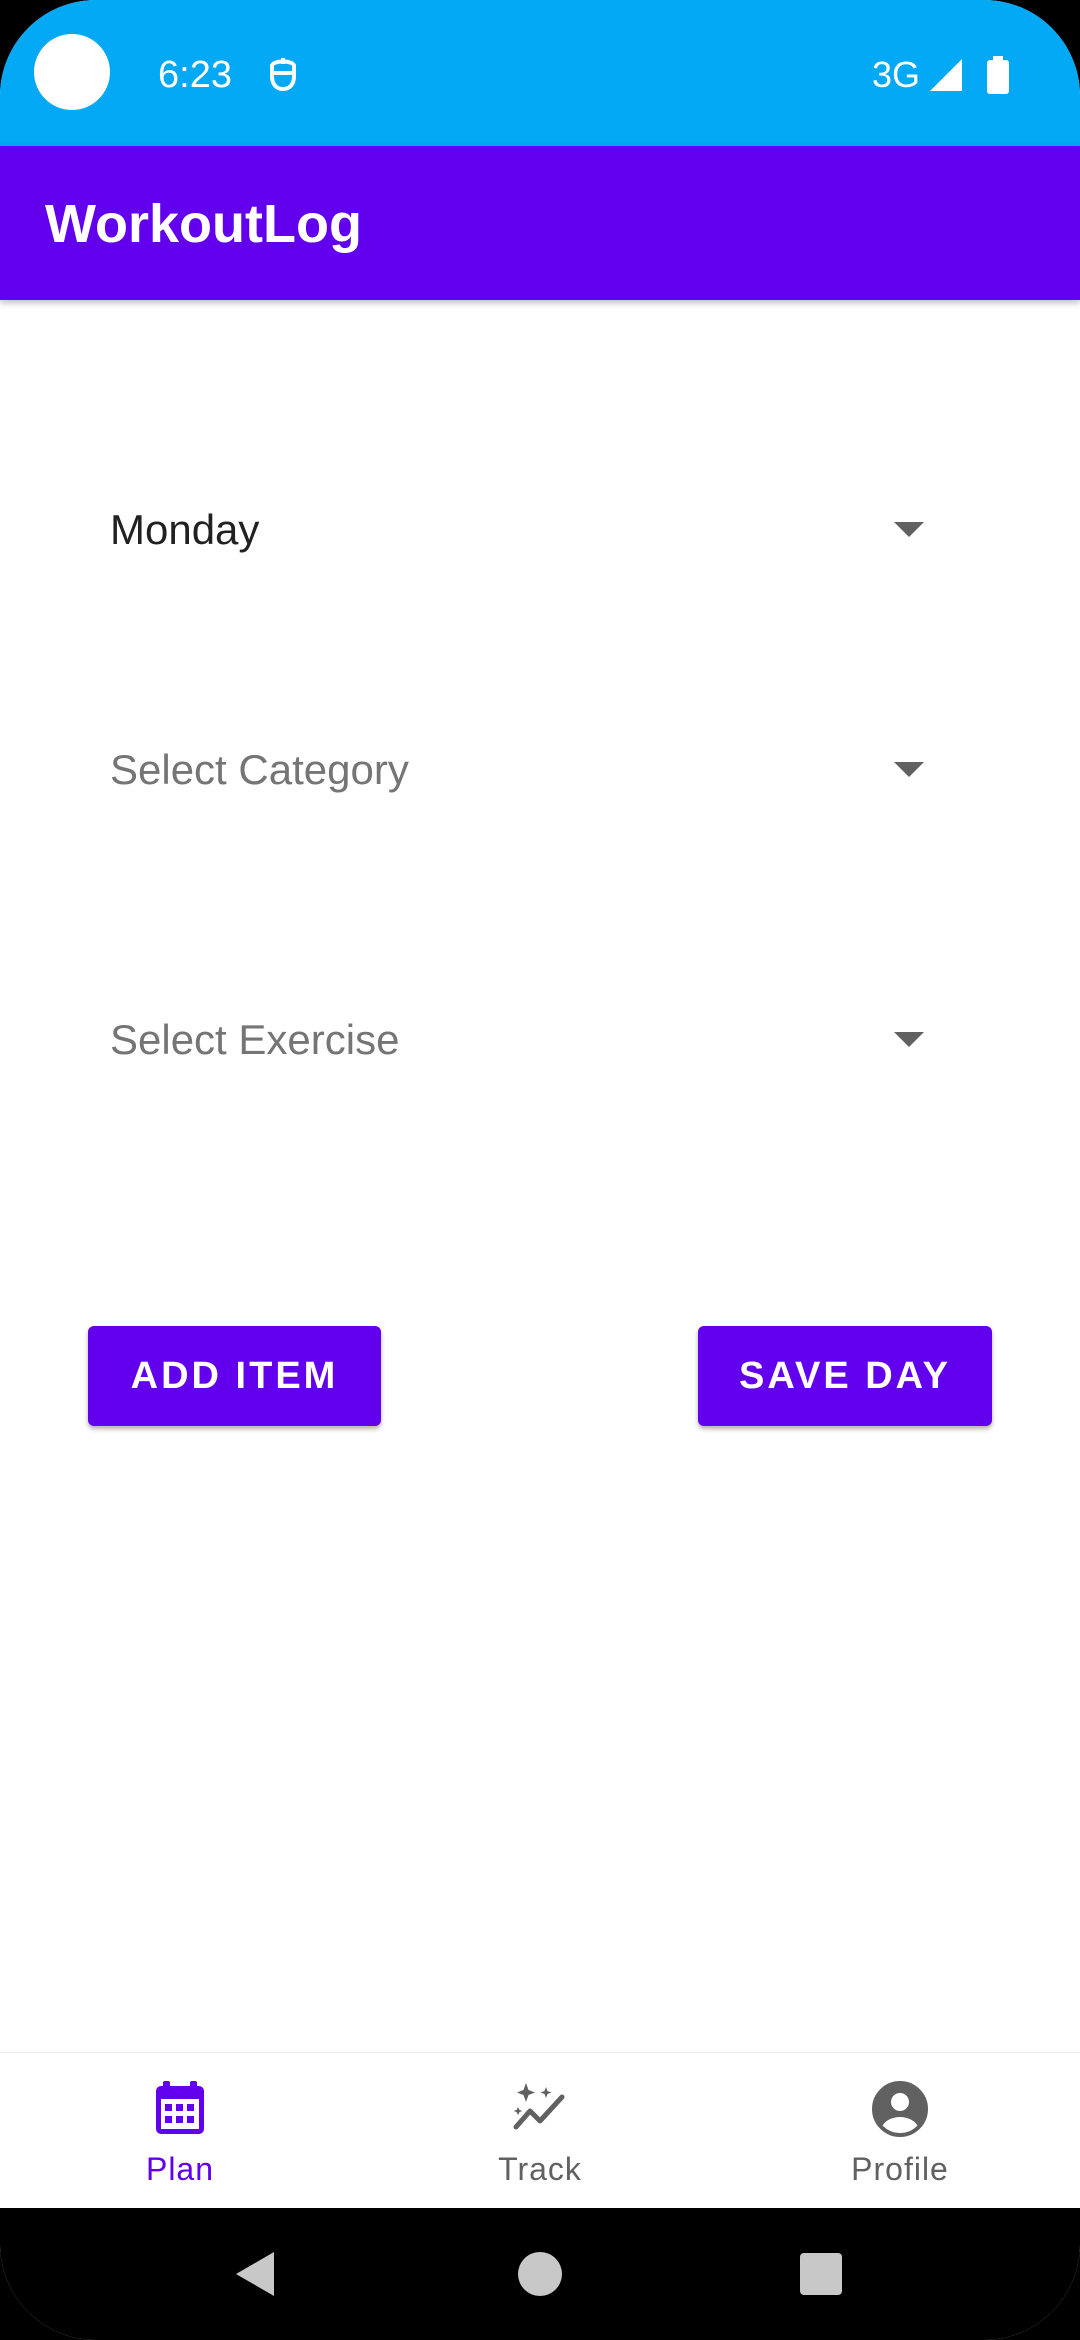  I want to click on day-spinner: Monday, so click(531, 531).